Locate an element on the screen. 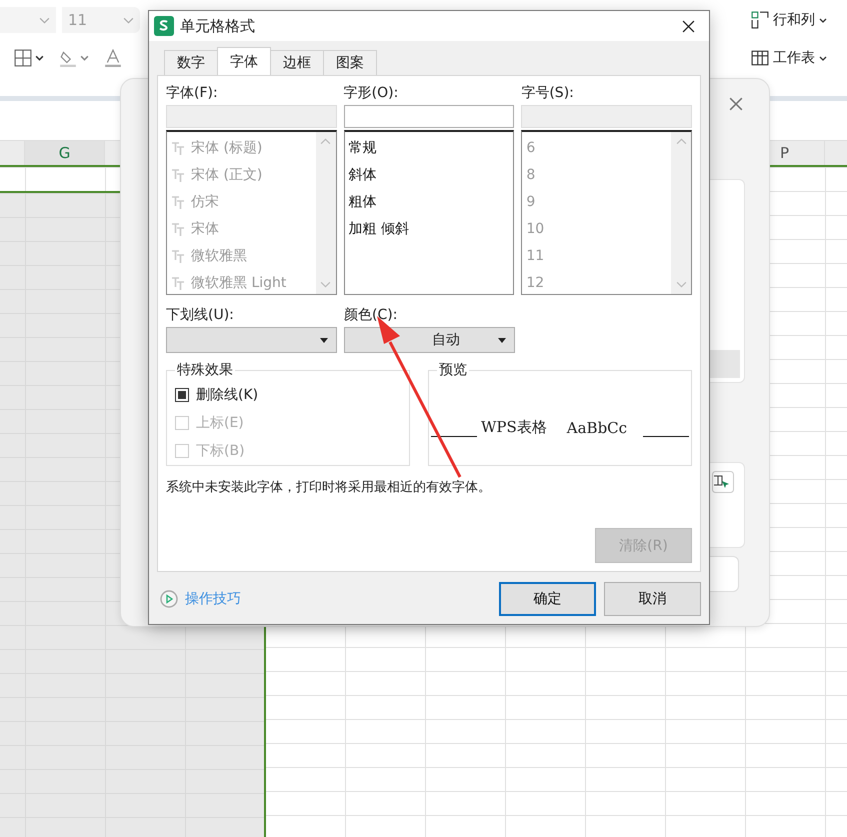 Image resolution: width=847 pixels, height=837 pixels. list-item: 加粗 倾斜 is located at coordinates (429, 228).